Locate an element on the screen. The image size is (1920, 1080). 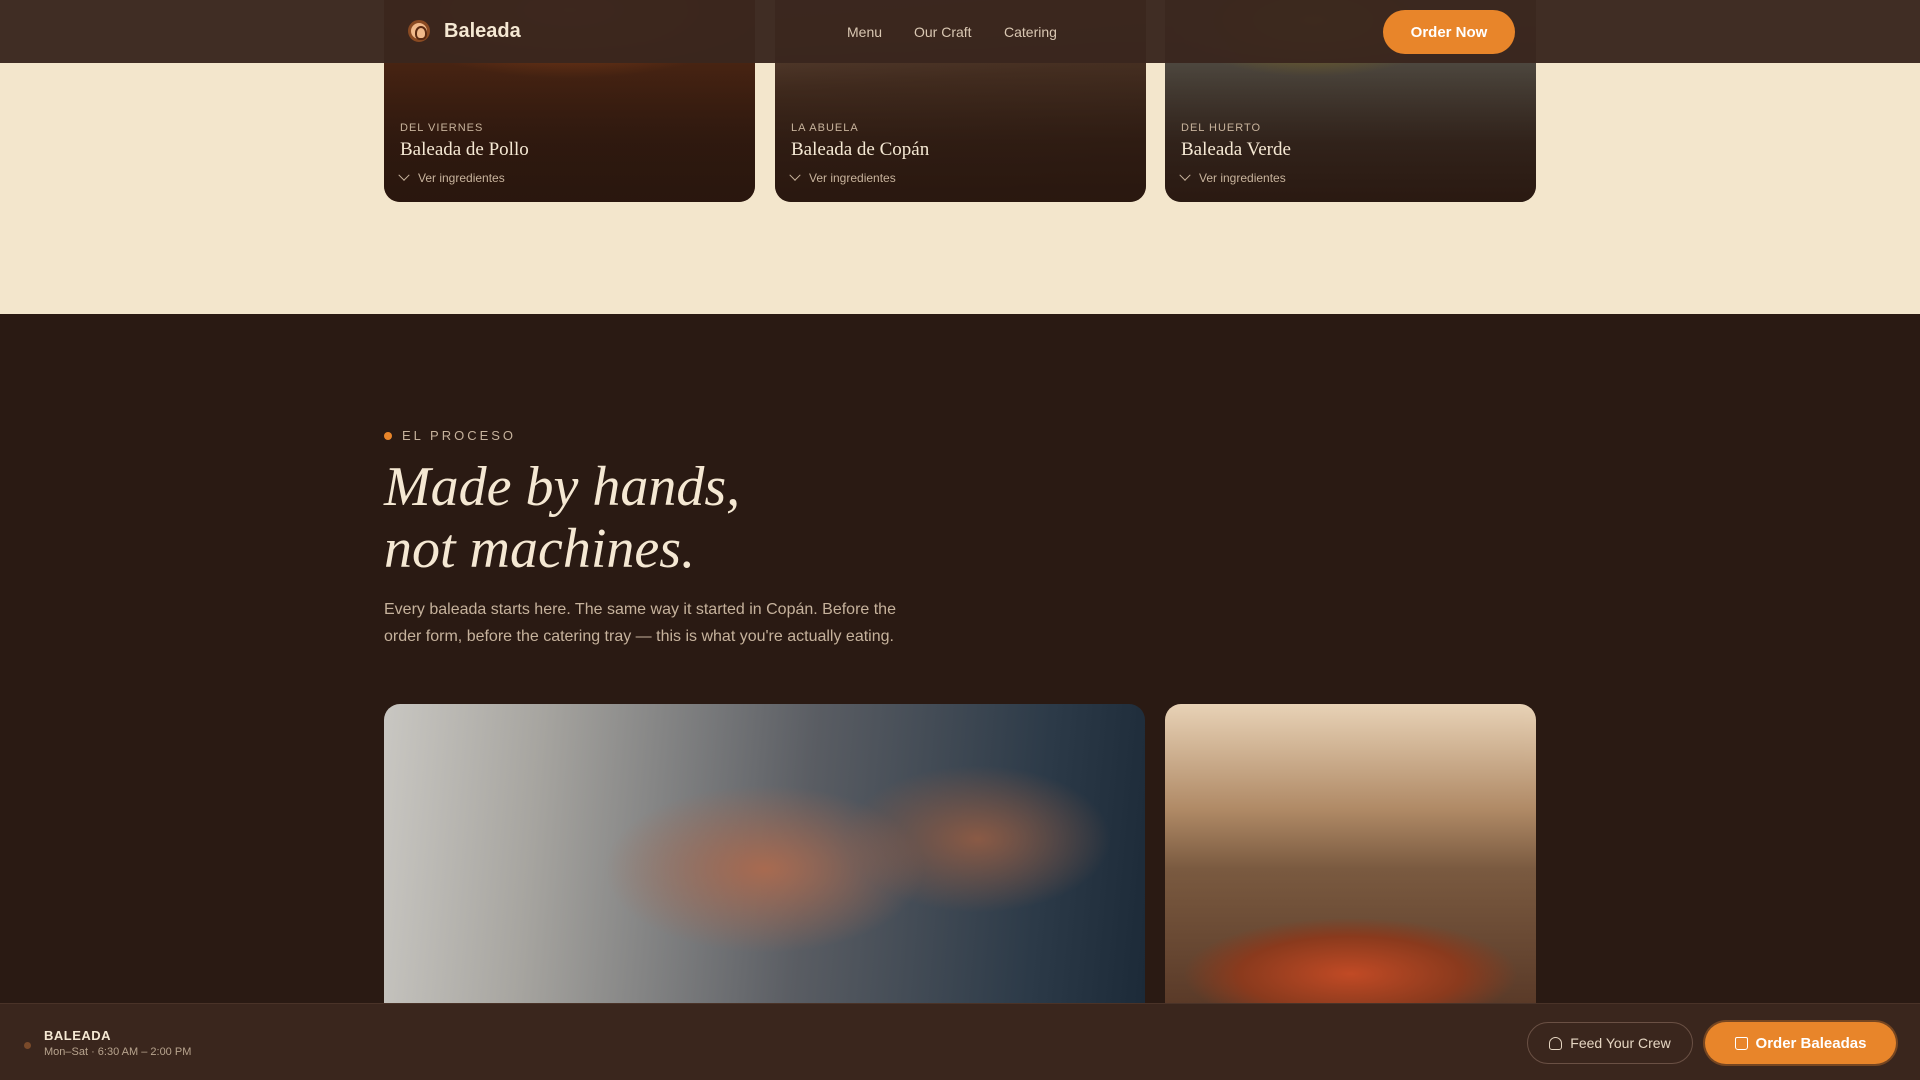
nav-catering: Catering is located at coordinates (1030, 32).